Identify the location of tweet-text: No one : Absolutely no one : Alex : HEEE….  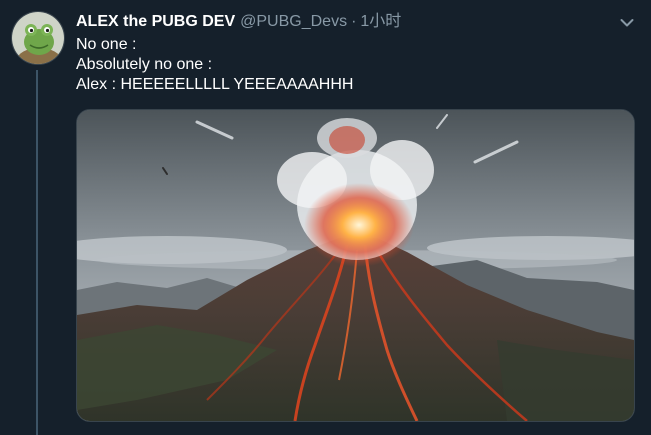
(346, 65).